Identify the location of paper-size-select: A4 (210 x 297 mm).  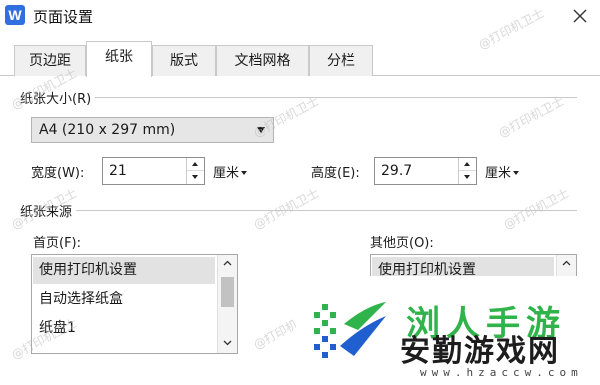
(152, 130).